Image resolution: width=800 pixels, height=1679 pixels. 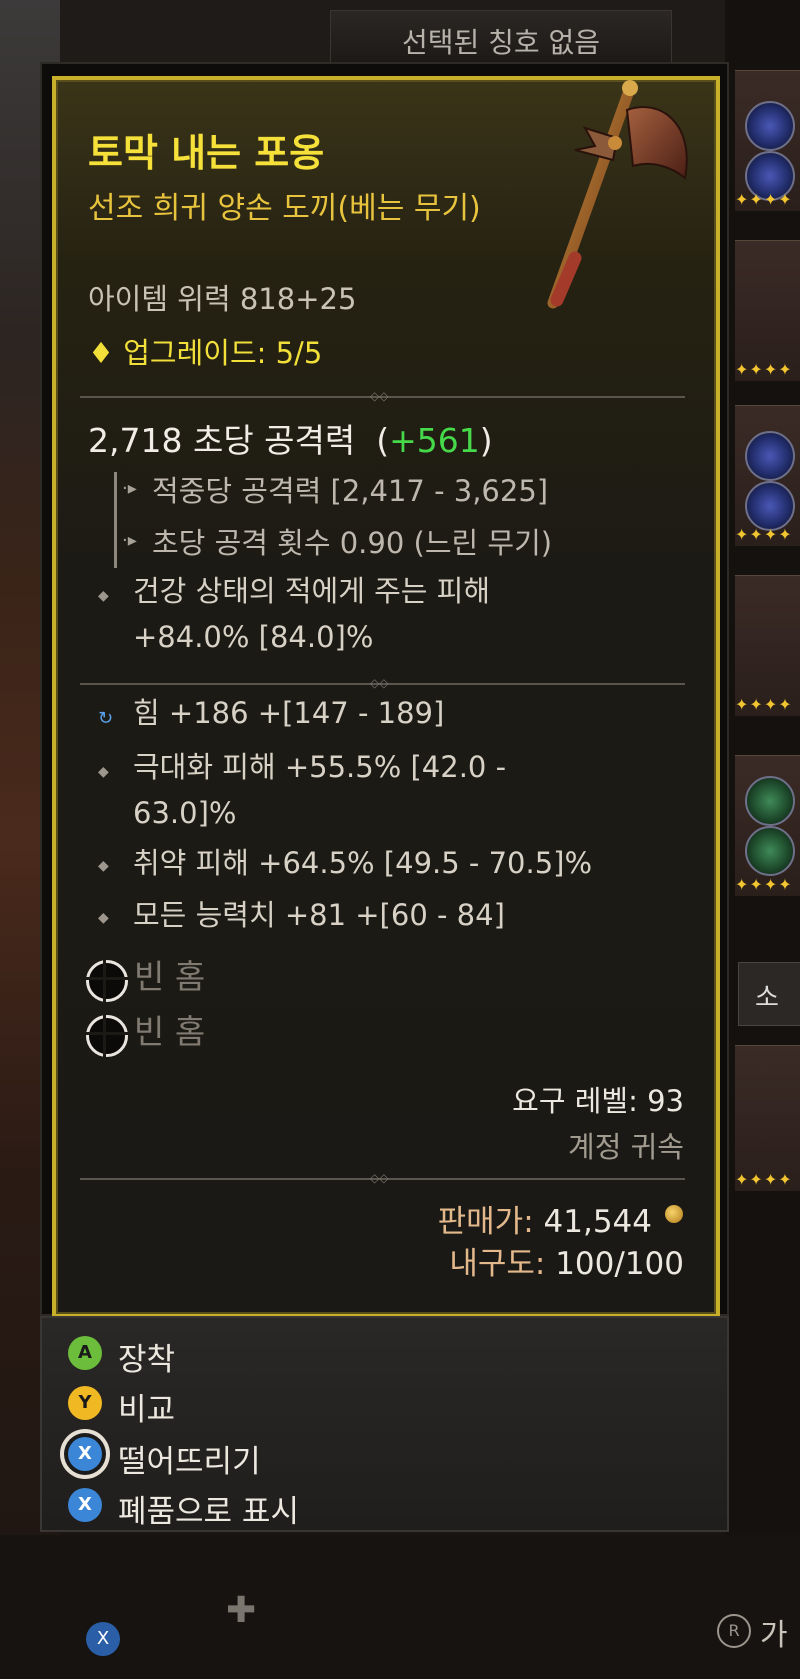 What do you see at coordinates (222, 299) in the screenshot?
I see `item-power: 아이템 위력 818+25` at bounding box center [222, 299].